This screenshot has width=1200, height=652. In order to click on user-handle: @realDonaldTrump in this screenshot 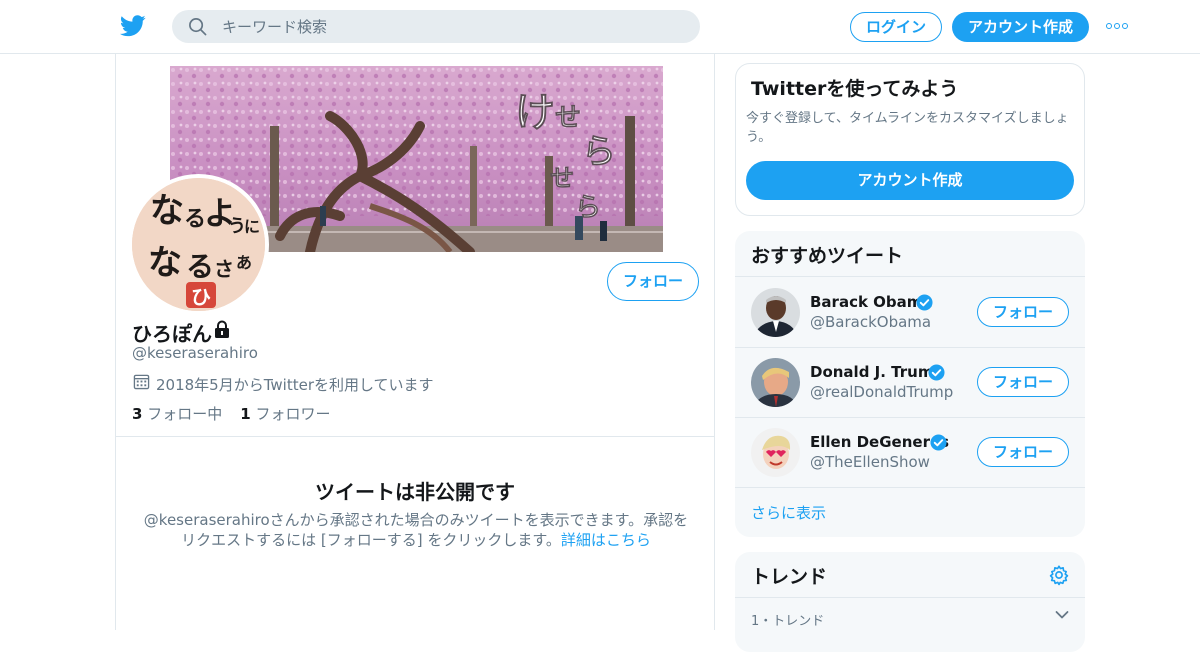, I will do `click(882, 392)`.